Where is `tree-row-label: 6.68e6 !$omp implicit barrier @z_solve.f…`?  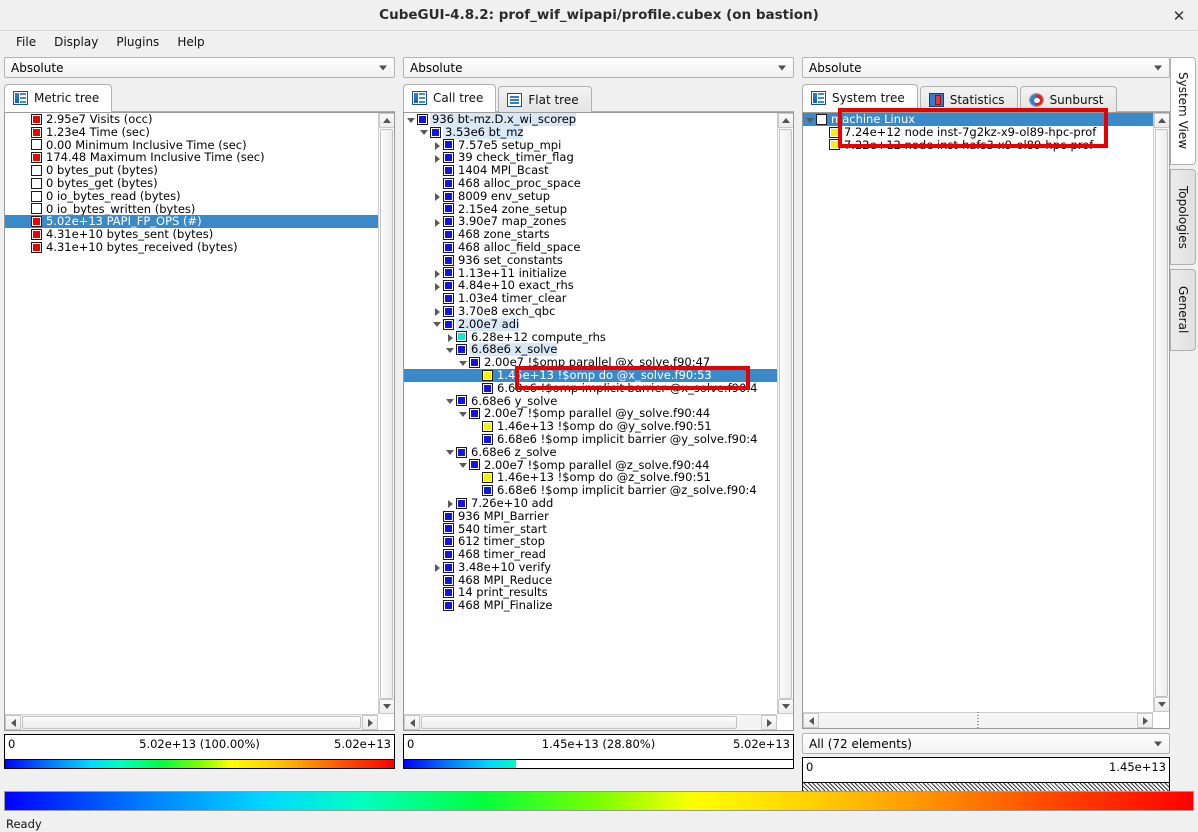
tree-row-label: 6.68e6 !$omp implicit barrier @z_solve.f… is located at coordinates (627, 490).